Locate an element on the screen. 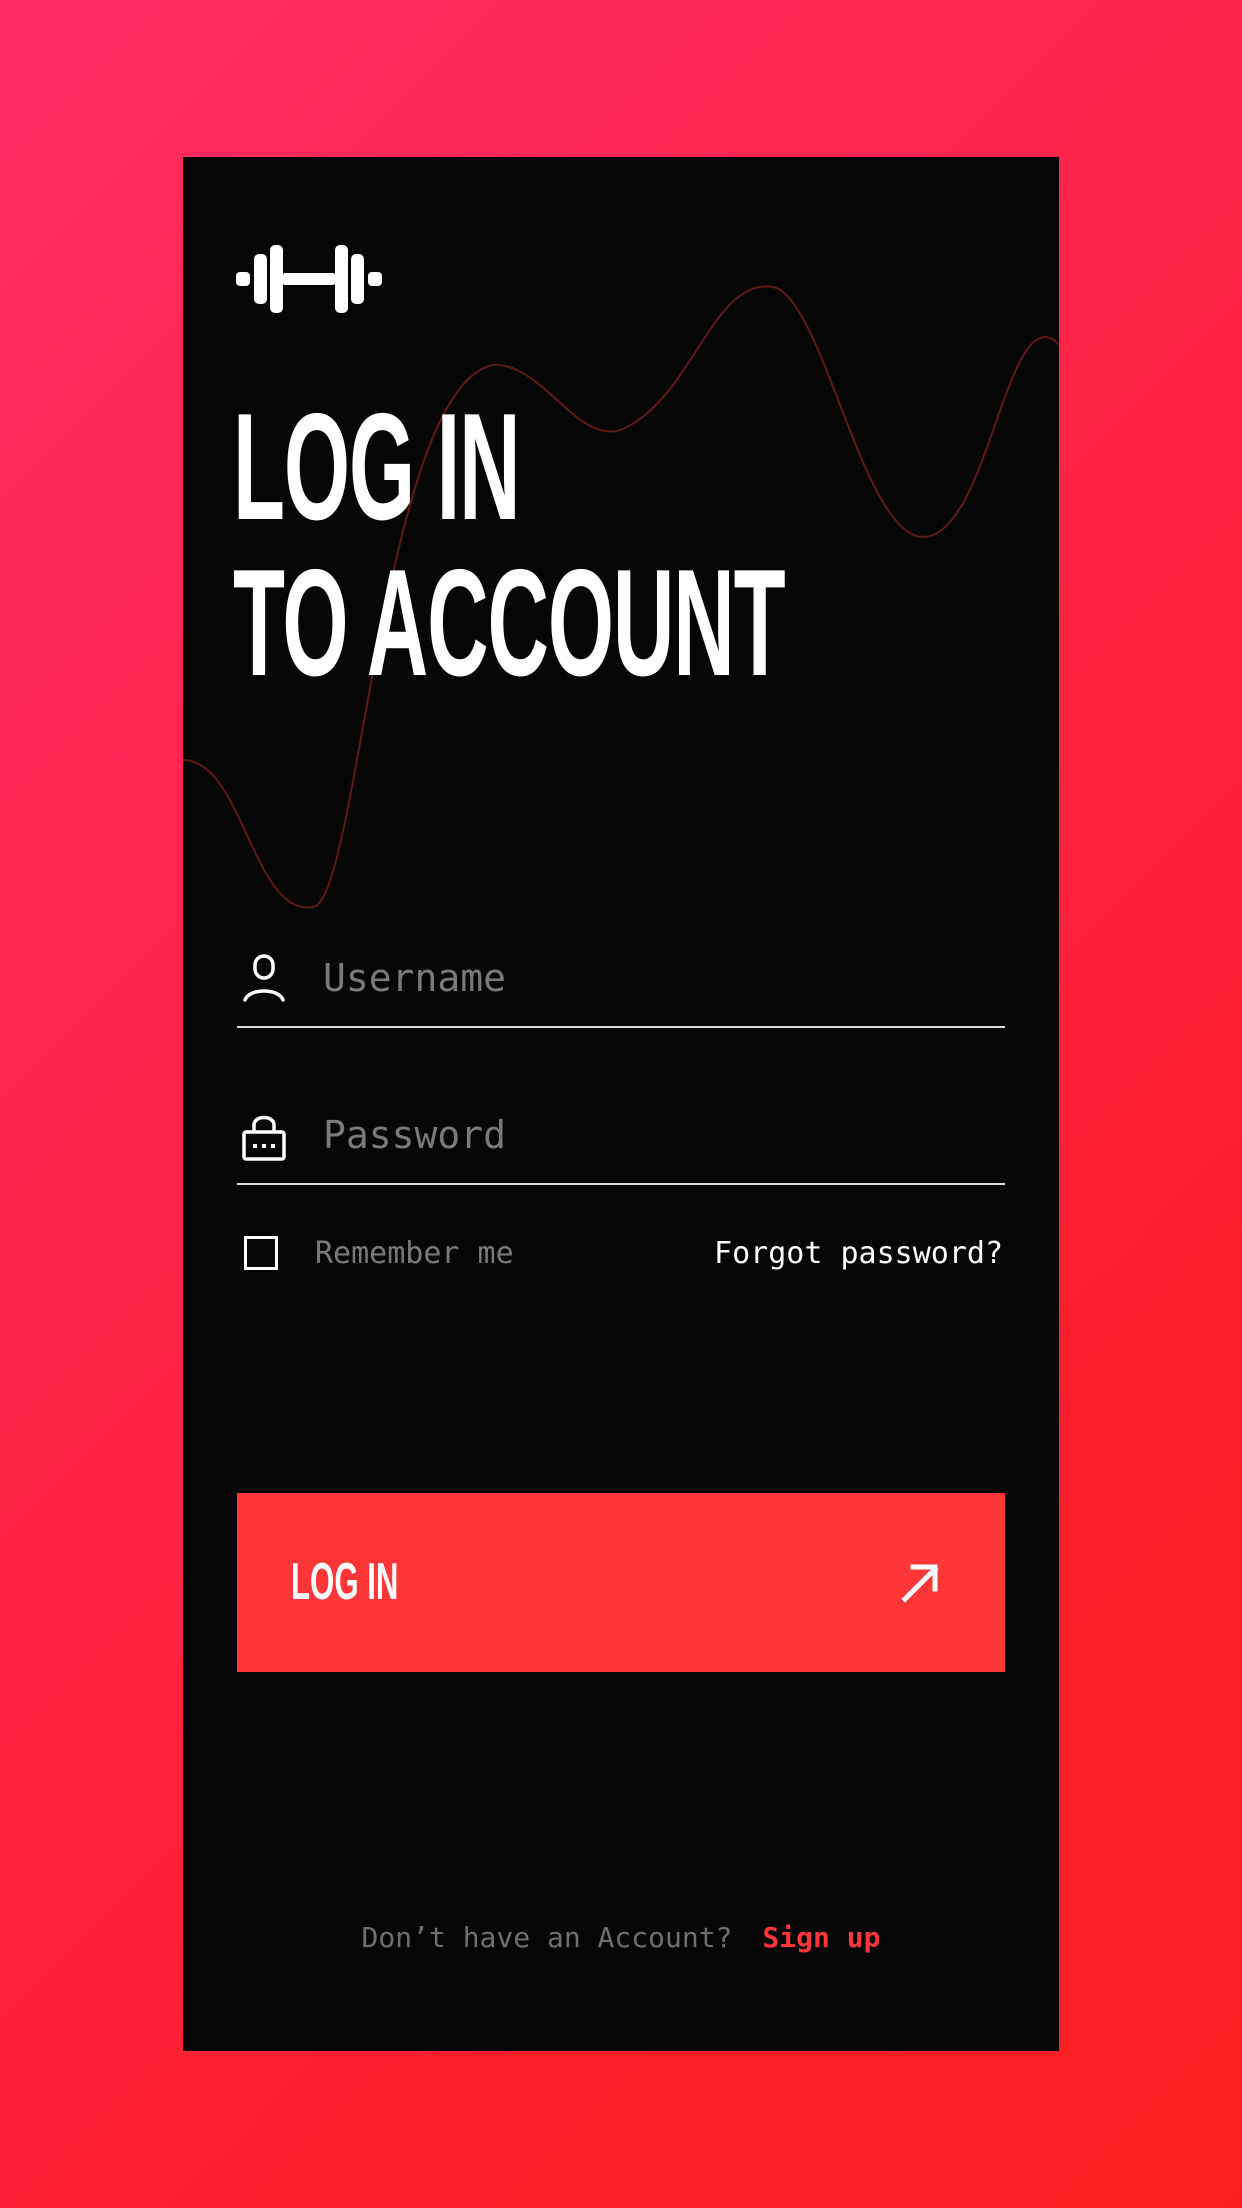 This screenshot has height=2208, width=1242. signup-prompt: Don’t have an Account? Sign up is located at coordinates (621, 1938).